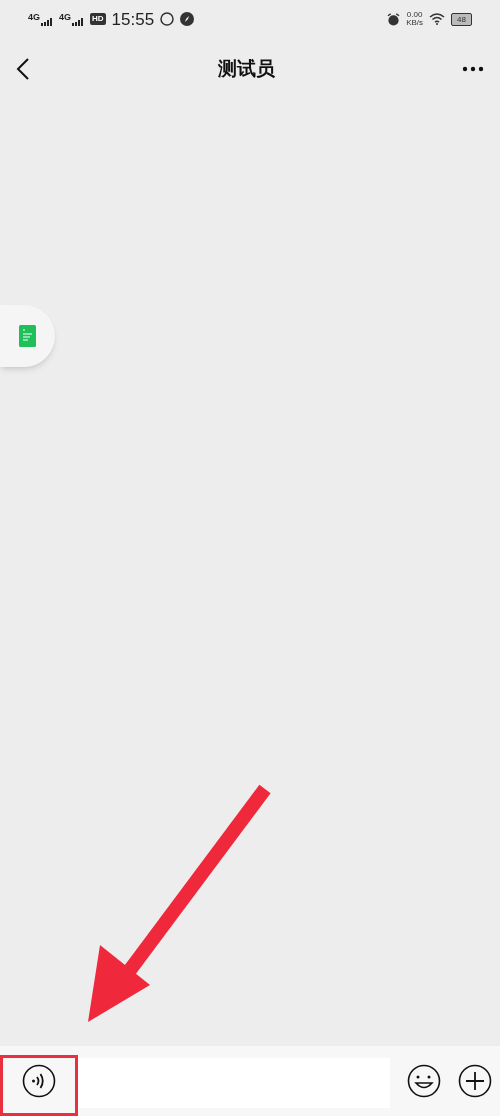 This screenshot has height=1116, width=500. What do you see at coordinates (187, 19) in the screenshot?
I see `compass-icon` at bounding box center [187, 19].